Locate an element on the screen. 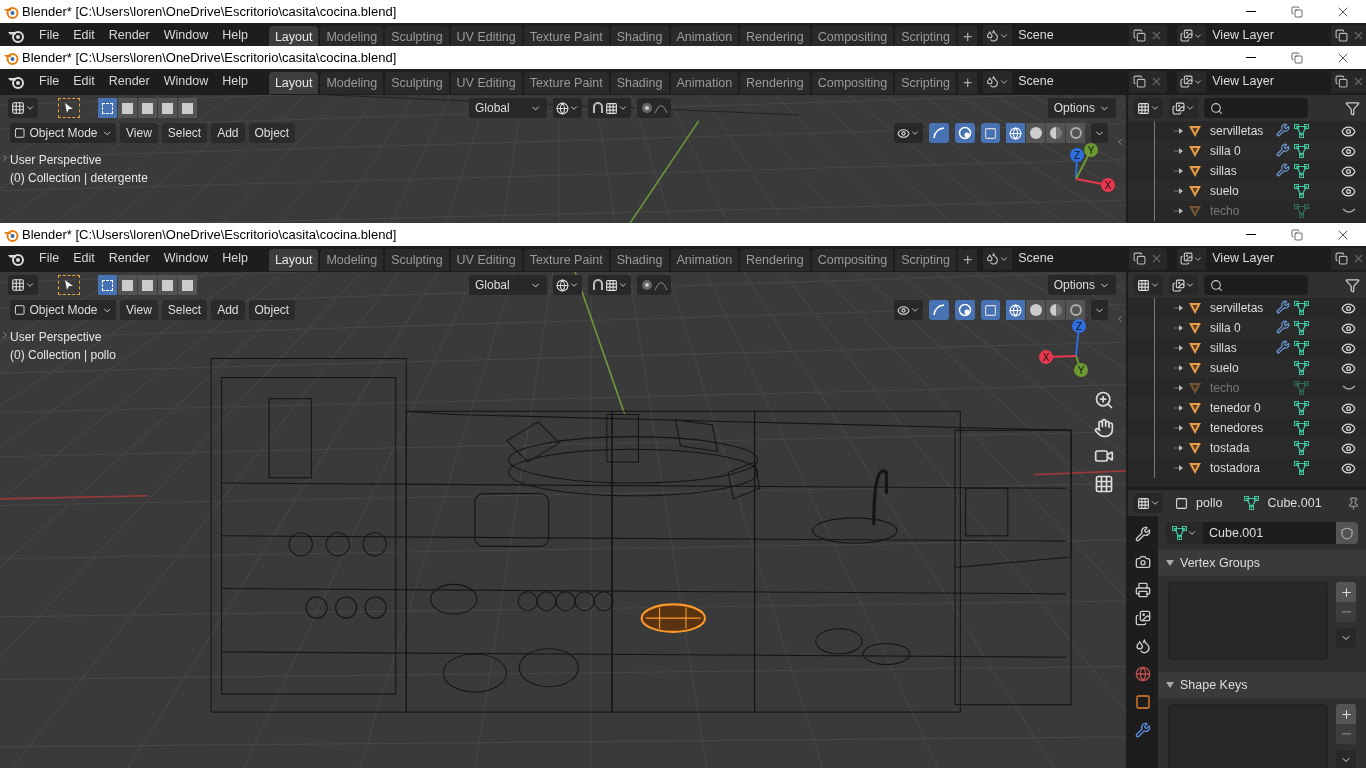 This screenshot has width=1366, height=768. remove-button is located at coordinates (1346, 612).